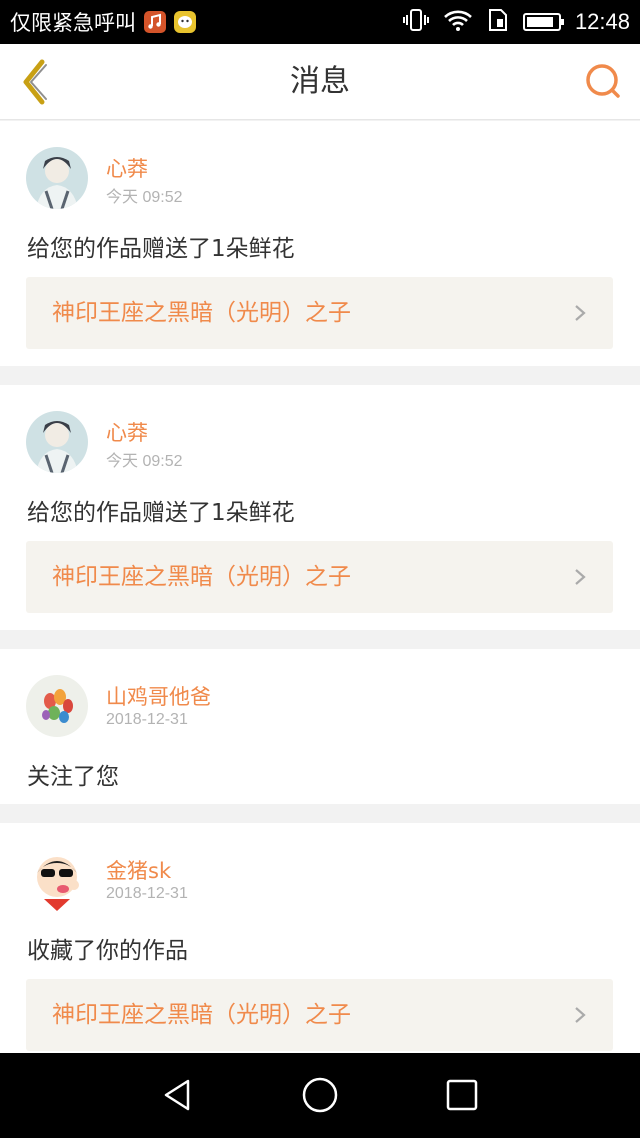  What do you see at coordinates (185, 22) in the screenshot?
I see `chat-app-icon` at bounding box center [185, 22].